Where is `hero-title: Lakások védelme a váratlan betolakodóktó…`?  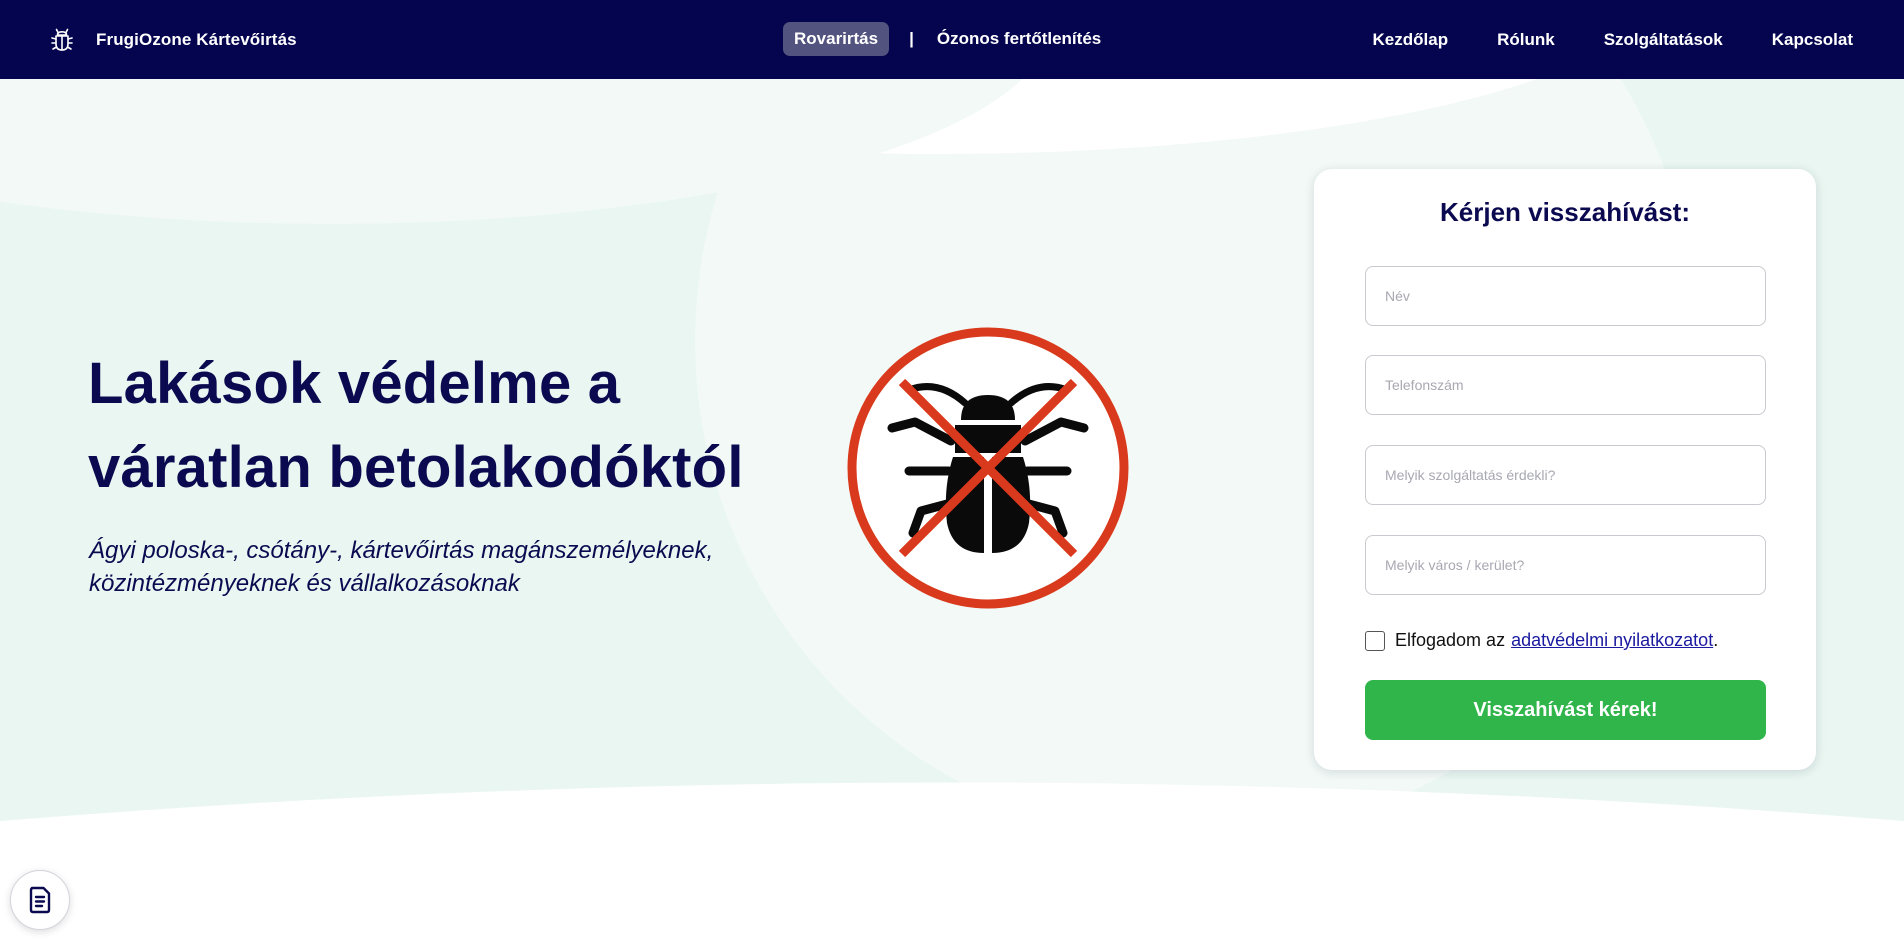
hero-title: Lakások védelme a váratlan betolakodóktó… is located at coordinates (448, 426).